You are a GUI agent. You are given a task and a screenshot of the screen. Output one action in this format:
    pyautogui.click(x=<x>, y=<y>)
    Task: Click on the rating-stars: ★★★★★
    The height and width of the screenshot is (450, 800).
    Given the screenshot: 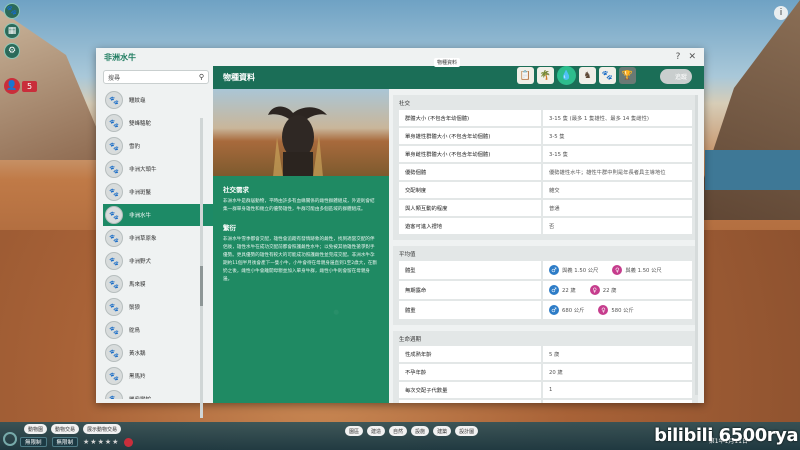 What is the action you would take?
    pyautogui.click(x=101, y=442)
    